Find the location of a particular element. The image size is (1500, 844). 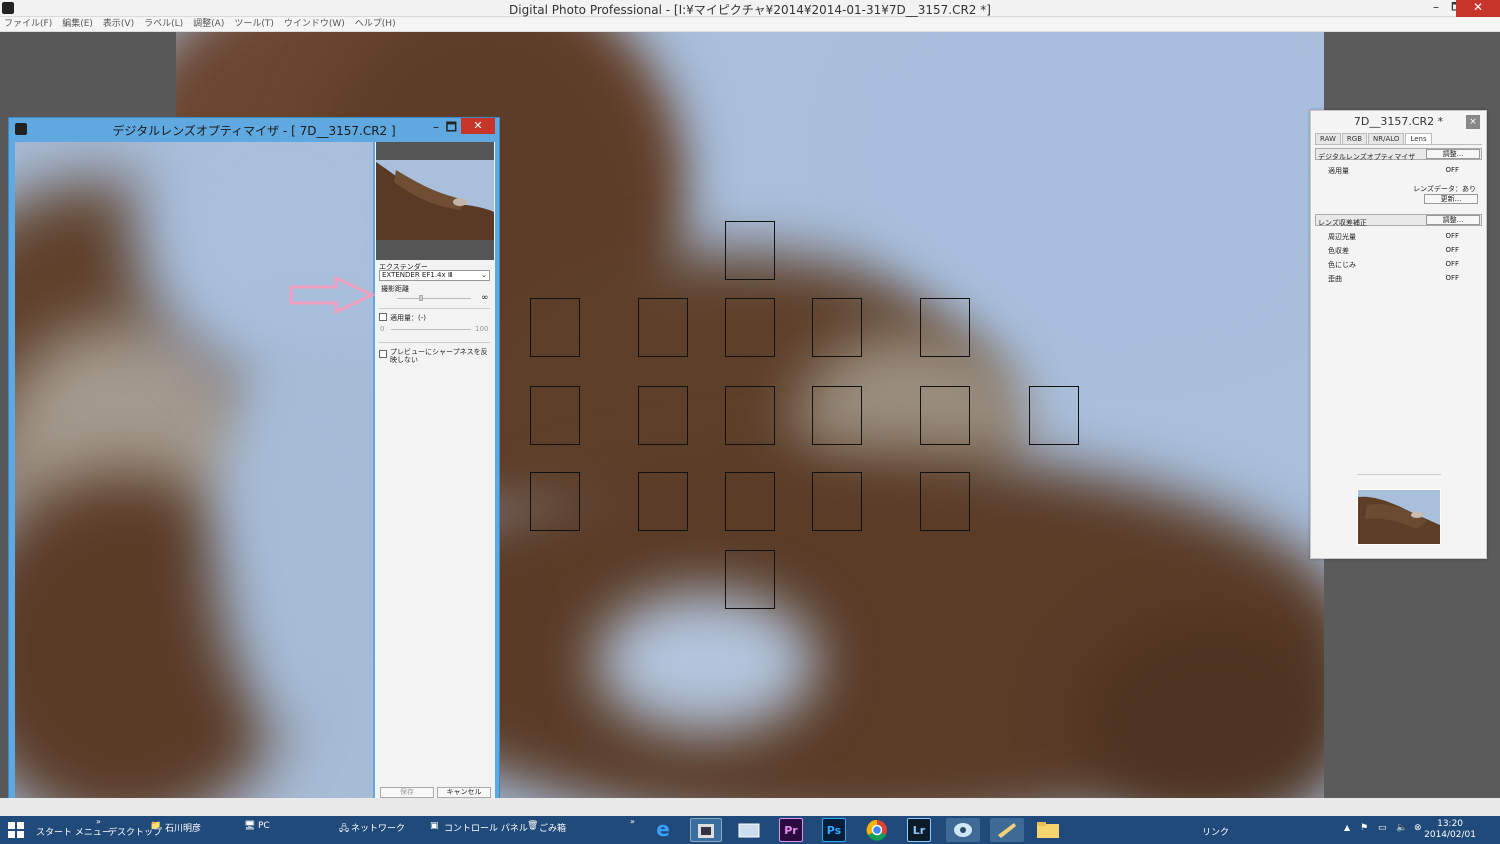

status-tray-icon: ⊗ is located at coordinates (1418, 828).